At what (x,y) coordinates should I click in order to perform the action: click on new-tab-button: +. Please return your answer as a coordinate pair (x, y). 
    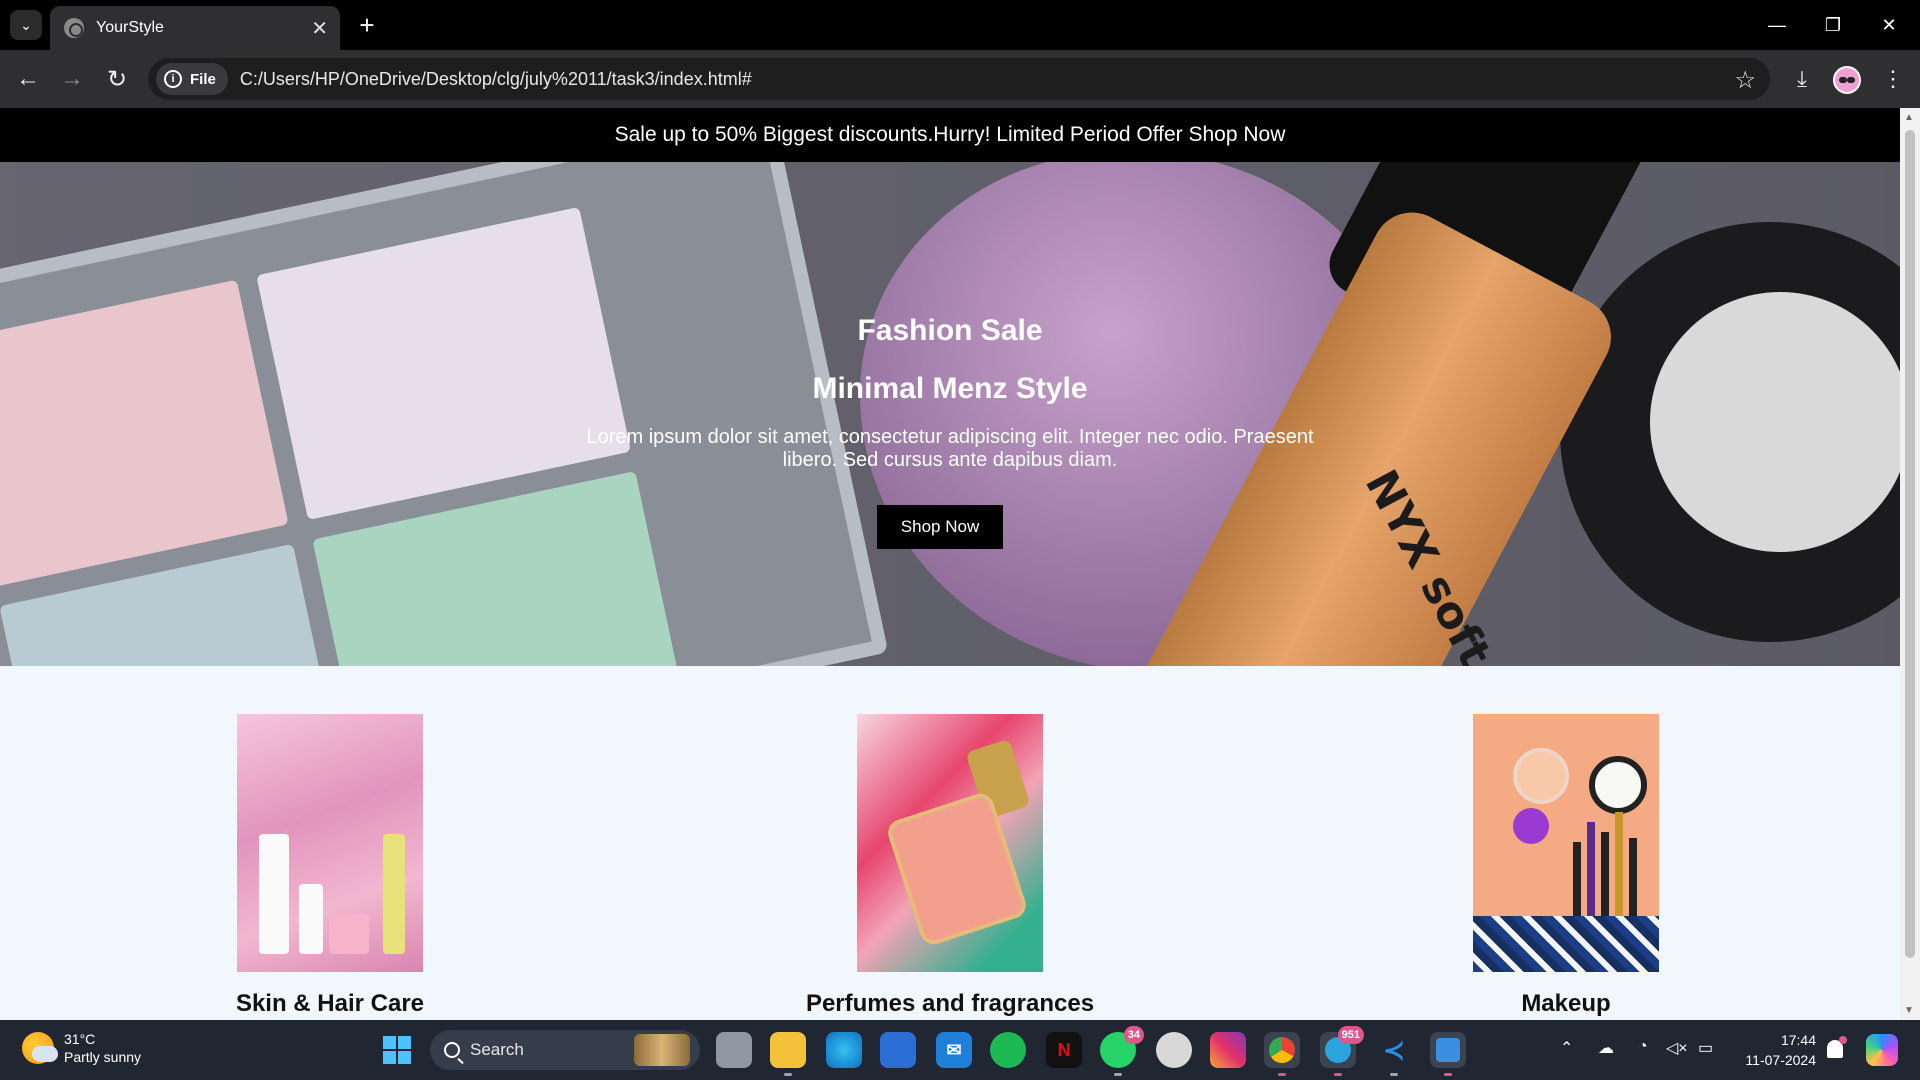
    Looking at the image, I should click on (367, 25).